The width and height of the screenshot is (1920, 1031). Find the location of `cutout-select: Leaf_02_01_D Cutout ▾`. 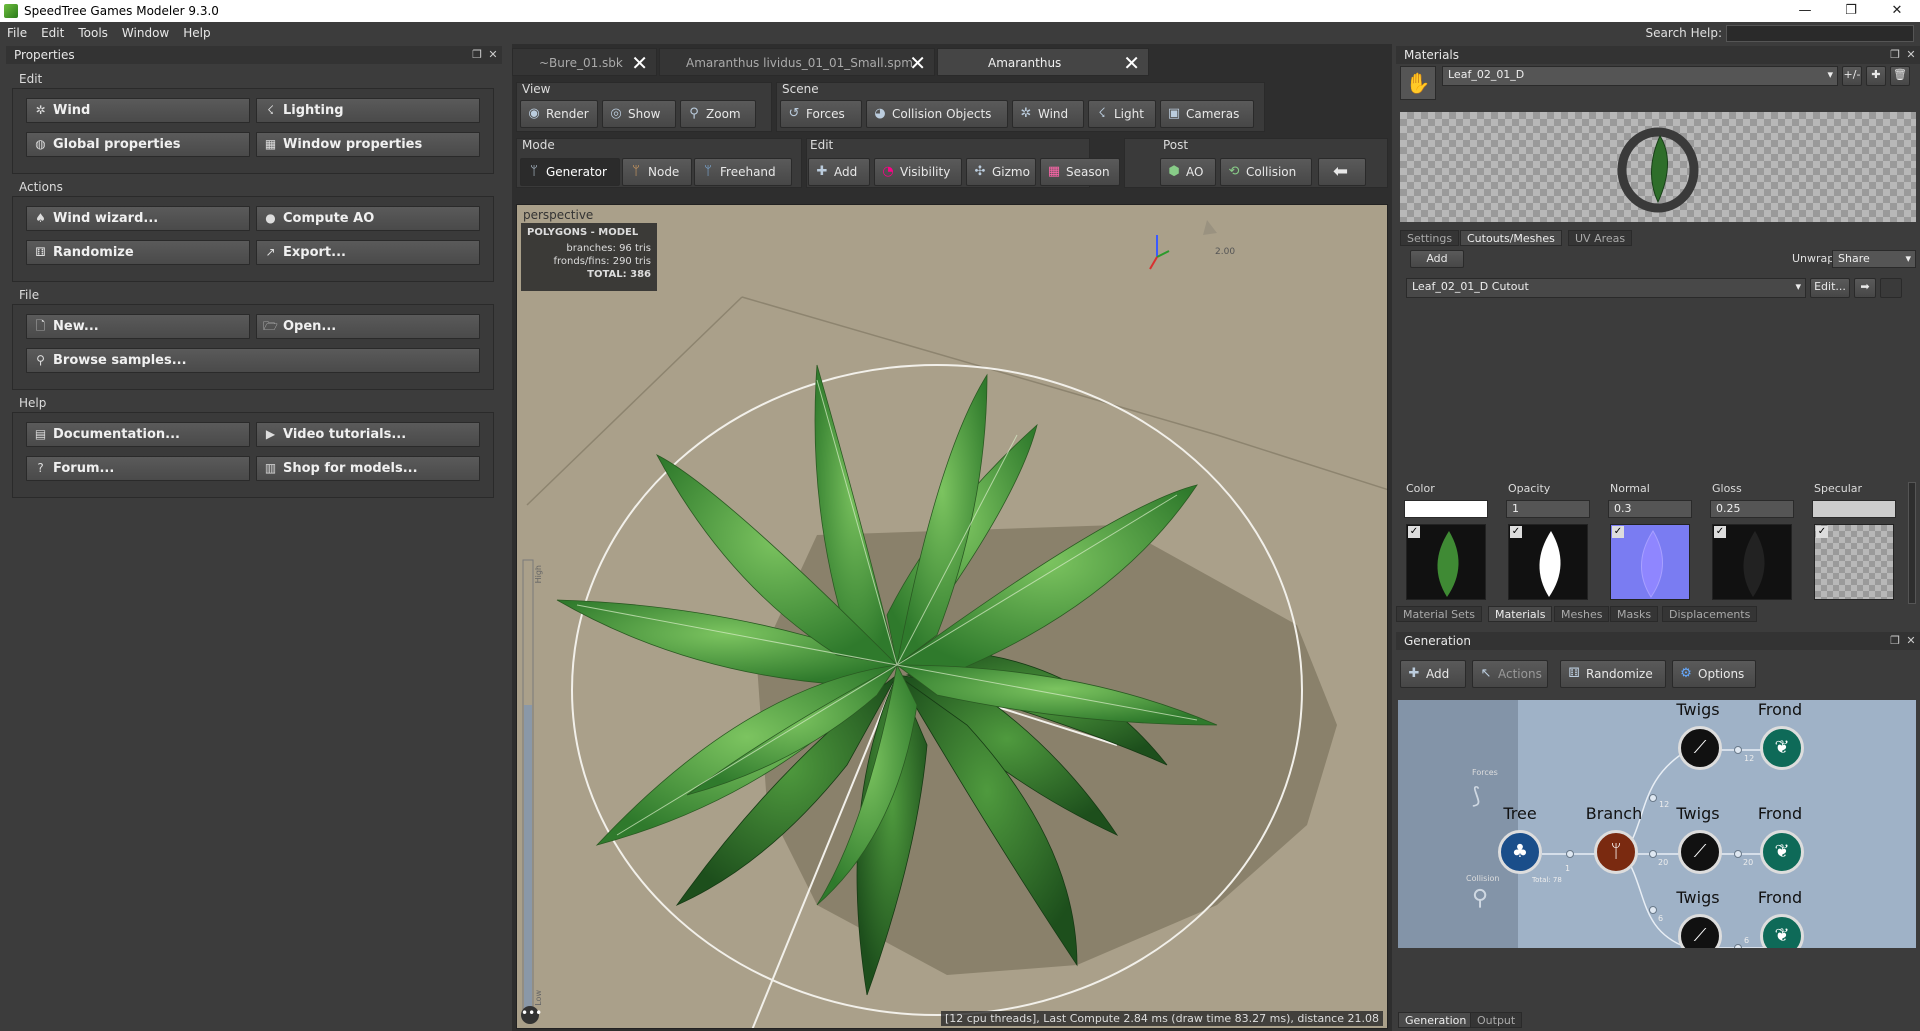

cutout-select: Leaf_02_01_D Cutout ▾ is located at coordinates (1606, 288).